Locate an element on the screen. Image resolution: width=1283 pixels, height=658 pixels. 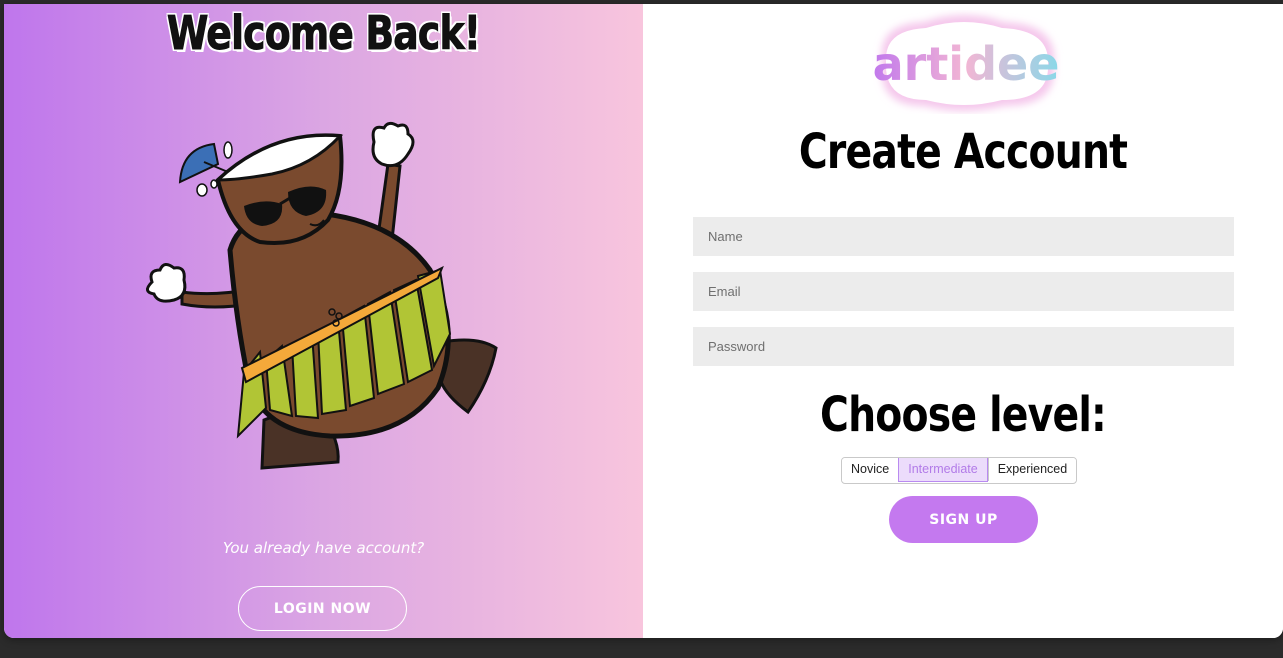
password-field is located at coordinates (963, 346).